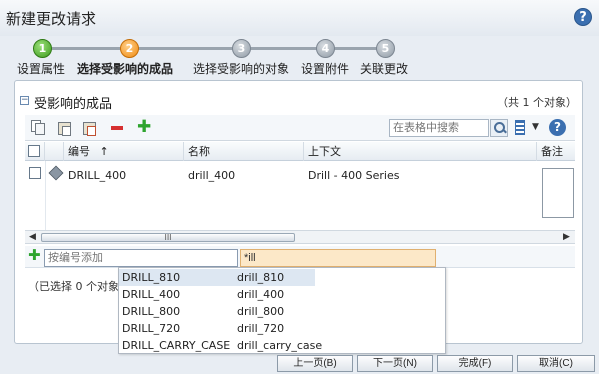 This screenshot has height=374, width=599. What do you see at coordinates (217, 277) in the screenshot?
I see `autocomplete-item: DRILL_810 drill_810` at bounding box center [217, 277].